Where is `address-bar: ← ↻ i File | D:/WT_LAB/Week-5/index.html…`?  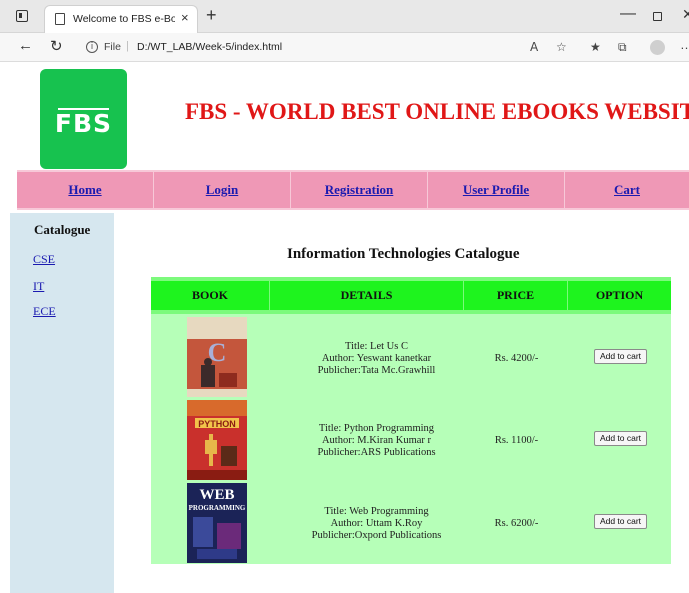 address-bar: ← ↻ i File | D:/WT_LAB/Week-5/index.html… is located at coordinates (344, 47).